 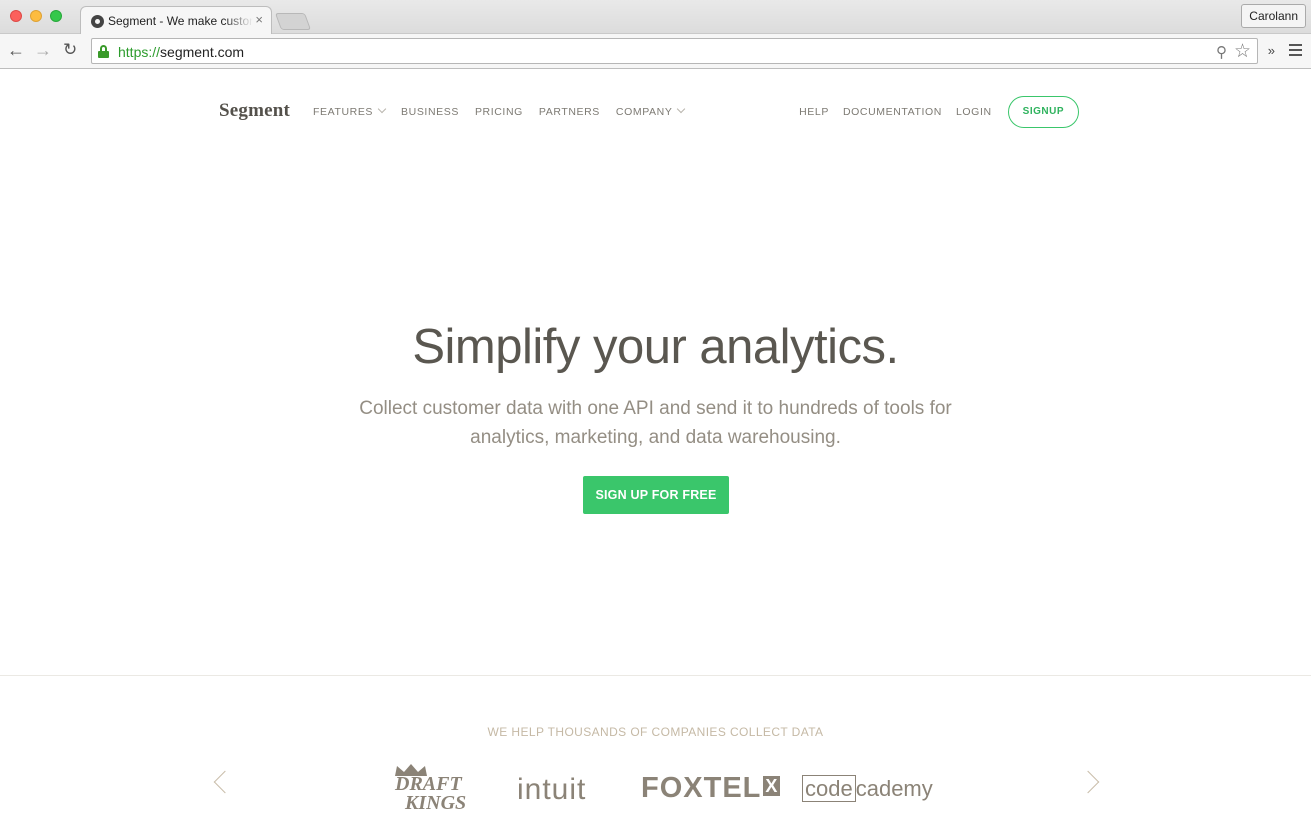 I want to click on url-scheme: https://, so click(x=139, y=52).